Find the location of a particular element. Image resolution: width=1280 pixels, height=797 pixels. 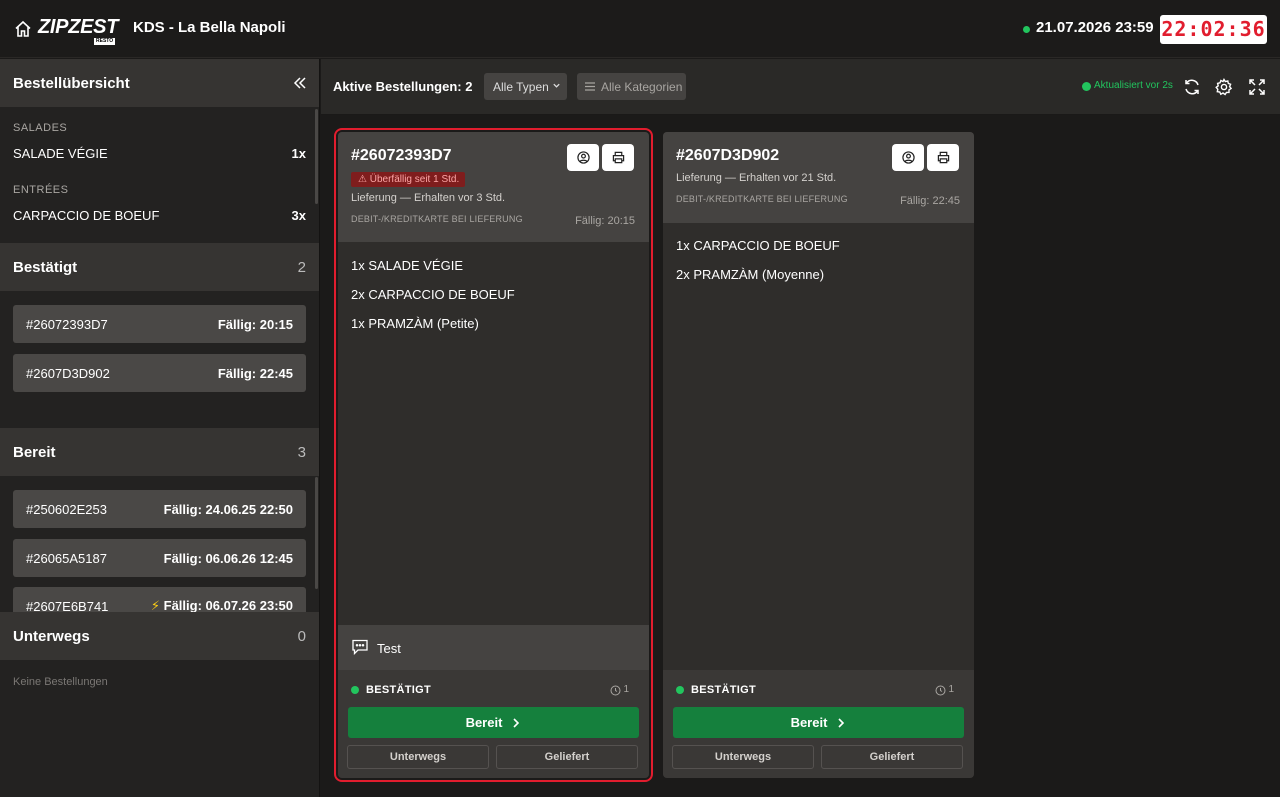

section-title: Bereit is located at coordinates (34, 452).